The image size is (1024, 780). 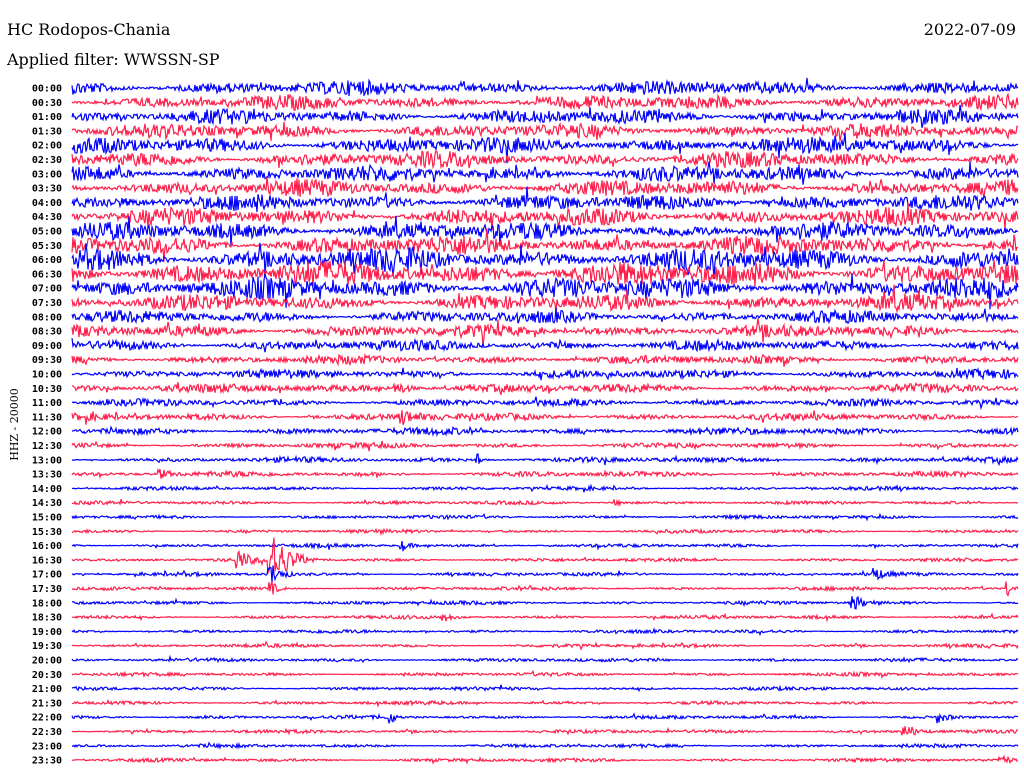 What do you see at coordinates (47, 403) in the screenshot?
I see `row-time-label: 11:00` at bounding box center [47, 403].